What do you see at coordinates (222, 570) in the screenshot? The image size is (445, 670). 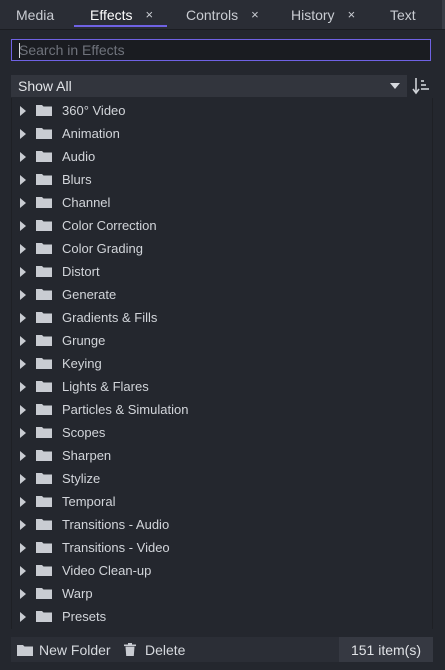 I see `folder-item: Video Clean-up` at bounding box center [222, 570].